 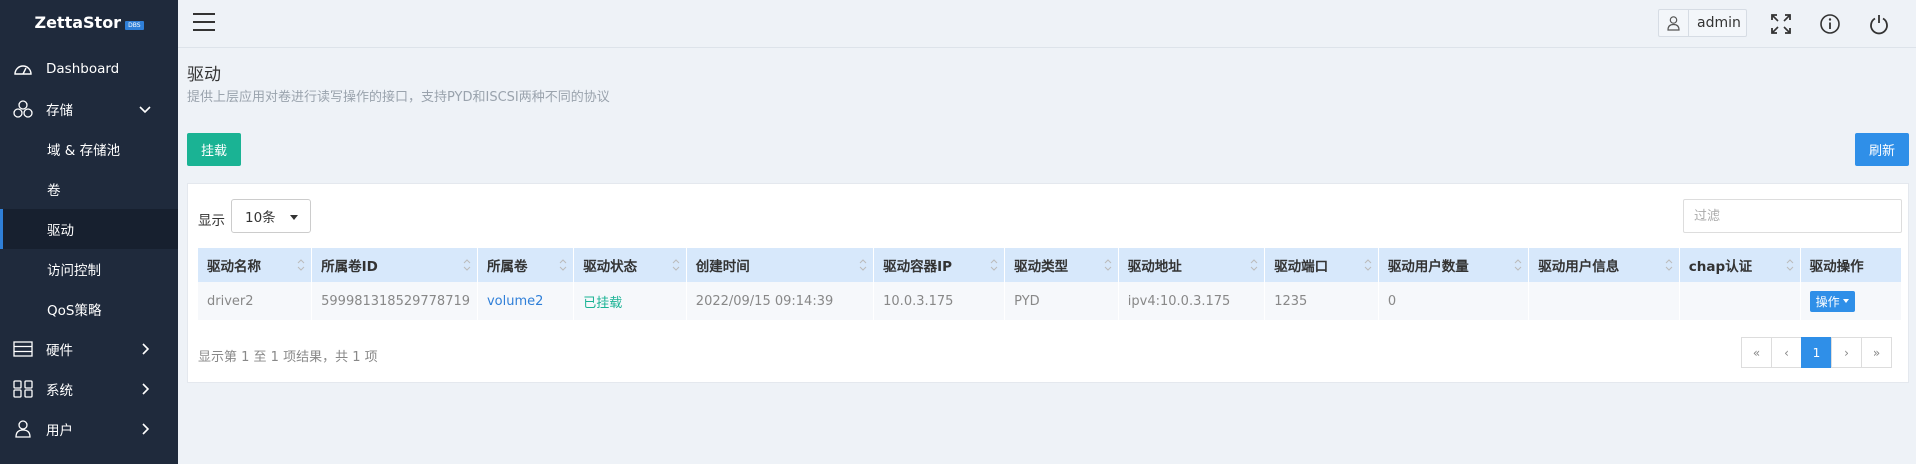 What do you see at coordinates (1454, 301) in the screenshot?
I see `cell-user-count: 0` at bounding box center [1454, 301].